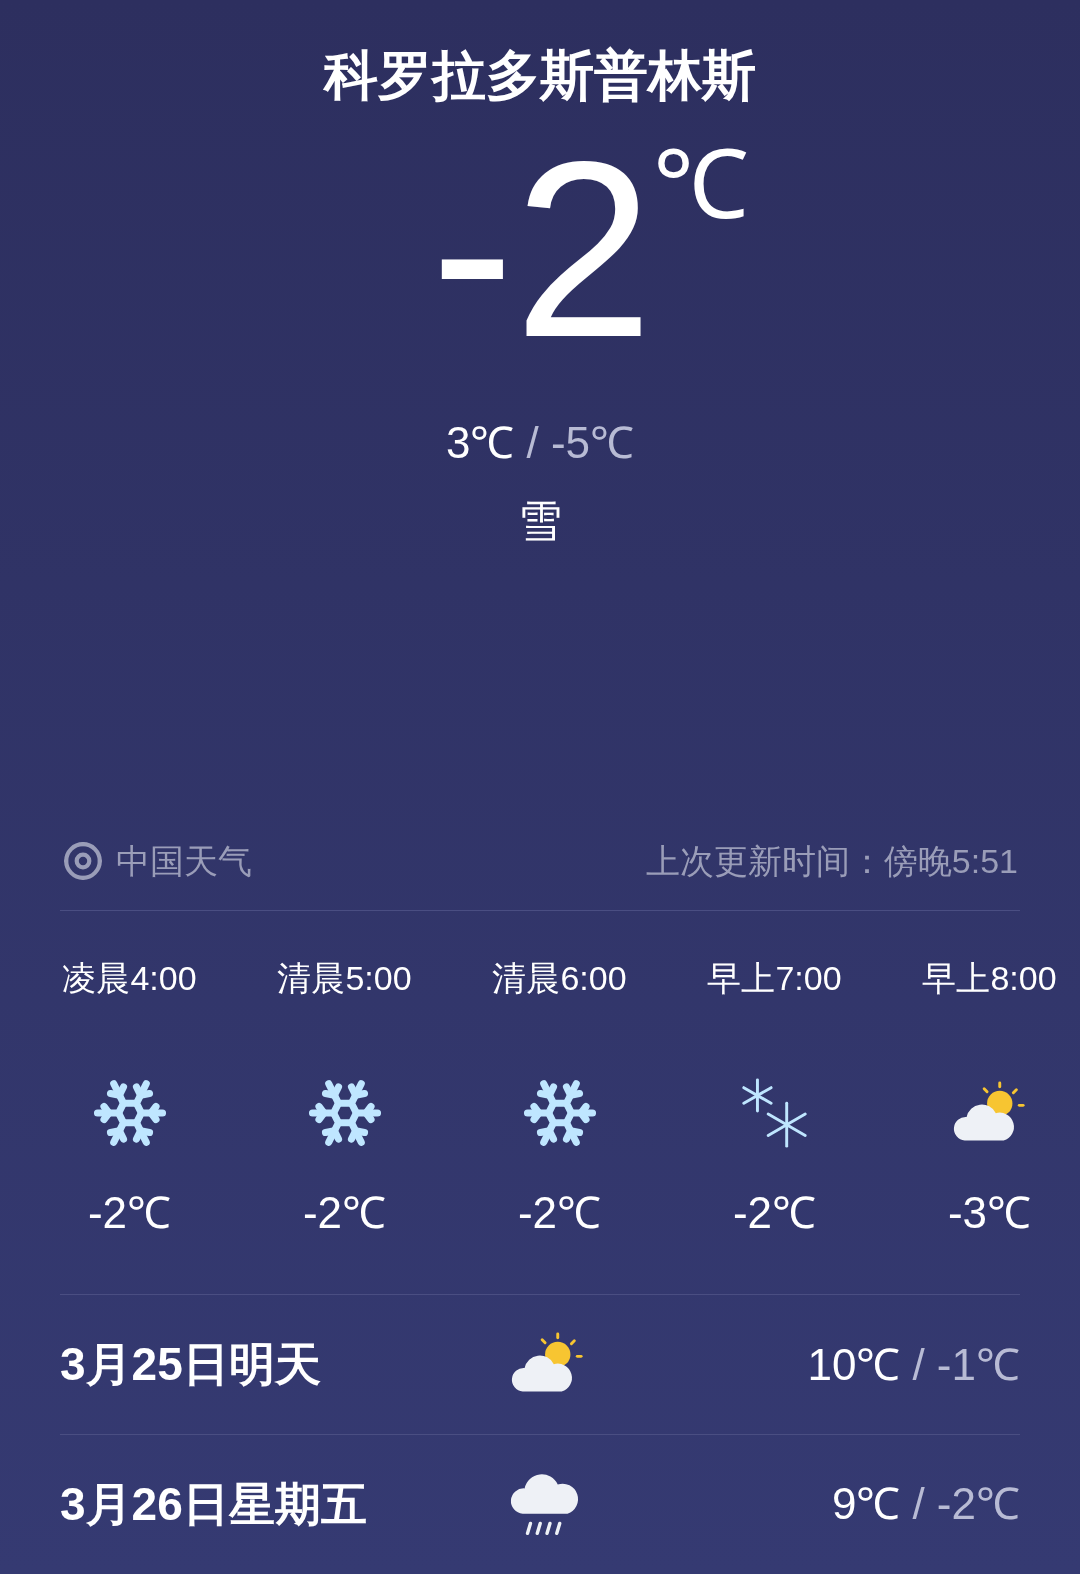 This screenshot has height=1574, width=1080. I want to click on hour-time: 清晨5:00, so click(344, 978).